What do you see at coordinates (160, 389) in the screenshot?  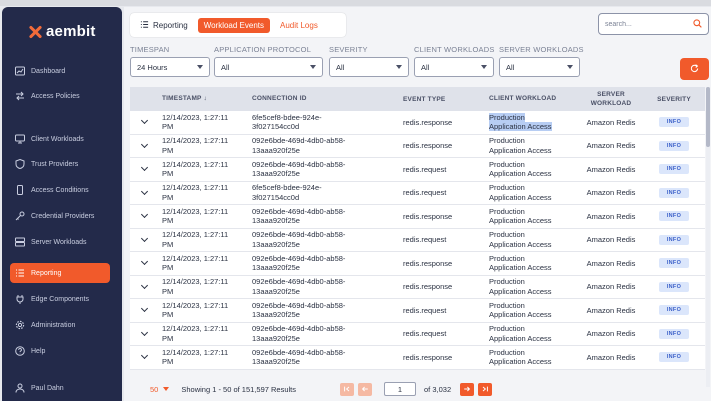 I see `per-page-select: 50` at bounding box center [160, 389].